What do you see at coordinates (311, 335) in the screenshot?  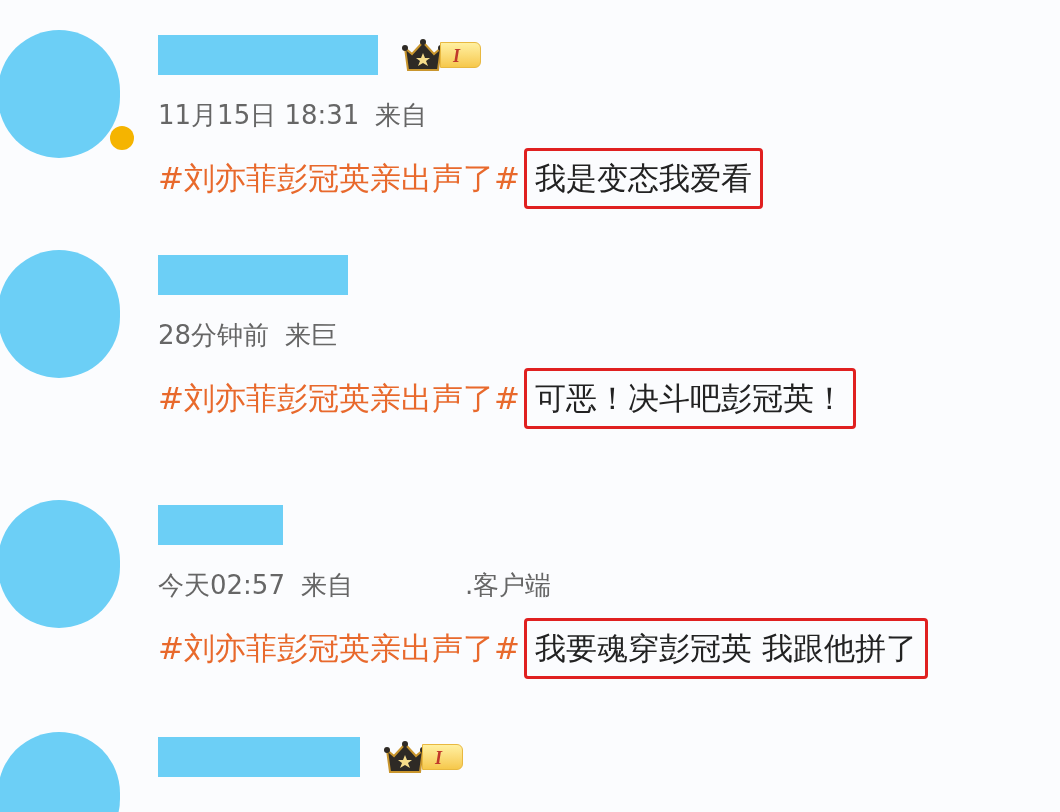 I see `source-label: 来巨` at bounding box center [311, 335].